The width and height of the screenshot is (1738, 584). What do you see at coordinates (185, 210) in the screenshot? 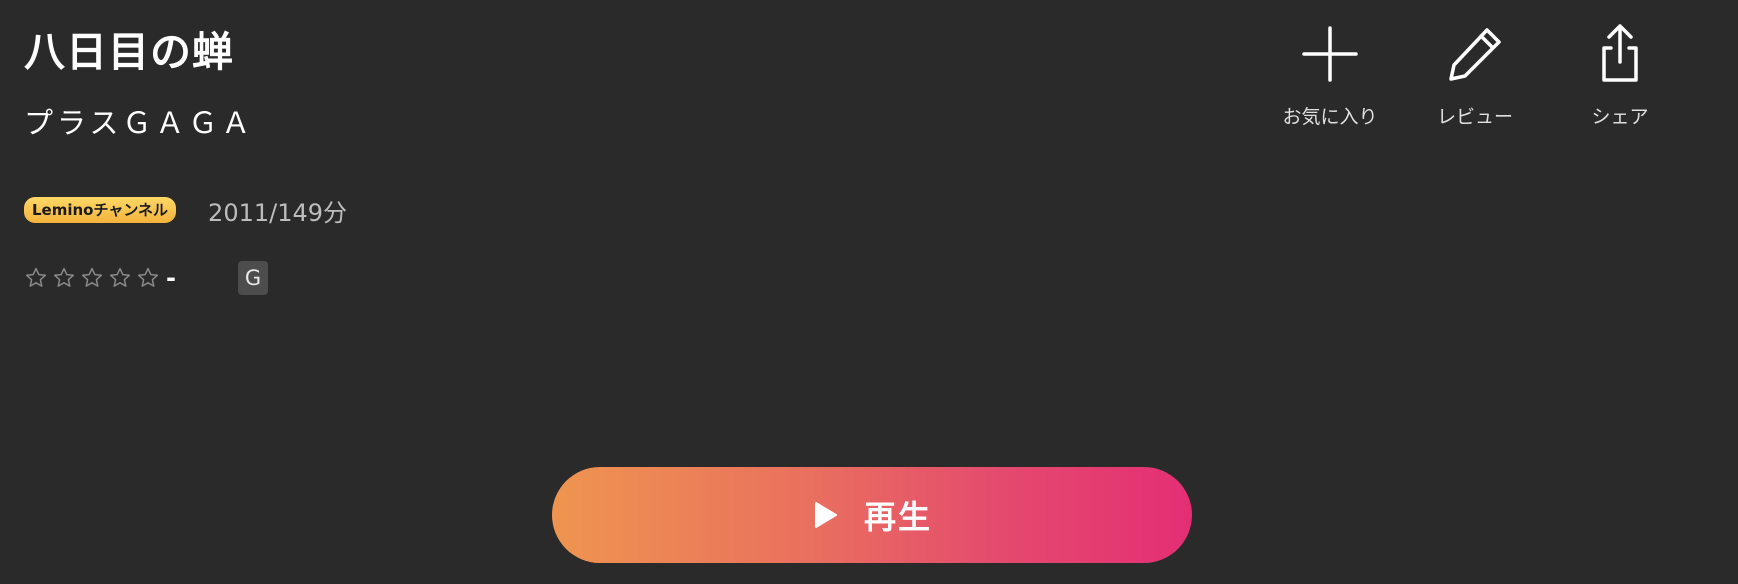
I see `meta-row: Leminoチャンネル 2011/149分` at bounding box center [185, 210].